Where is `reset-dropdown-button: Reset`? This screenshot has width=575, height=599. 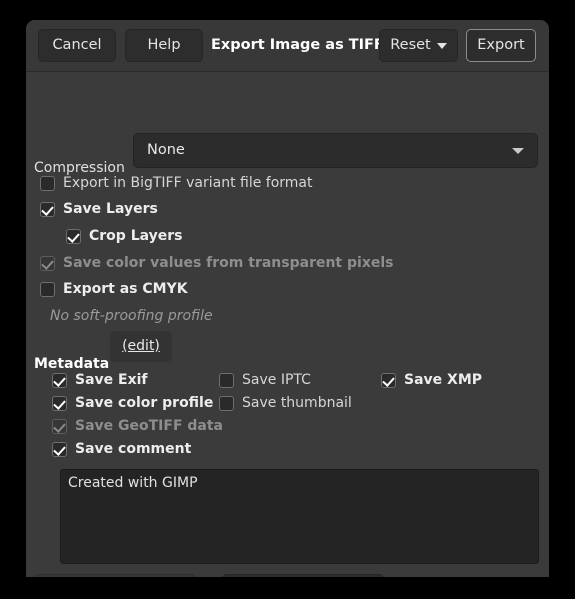
reset-dropdown-button: Reset is located at coordinates (418, 45).